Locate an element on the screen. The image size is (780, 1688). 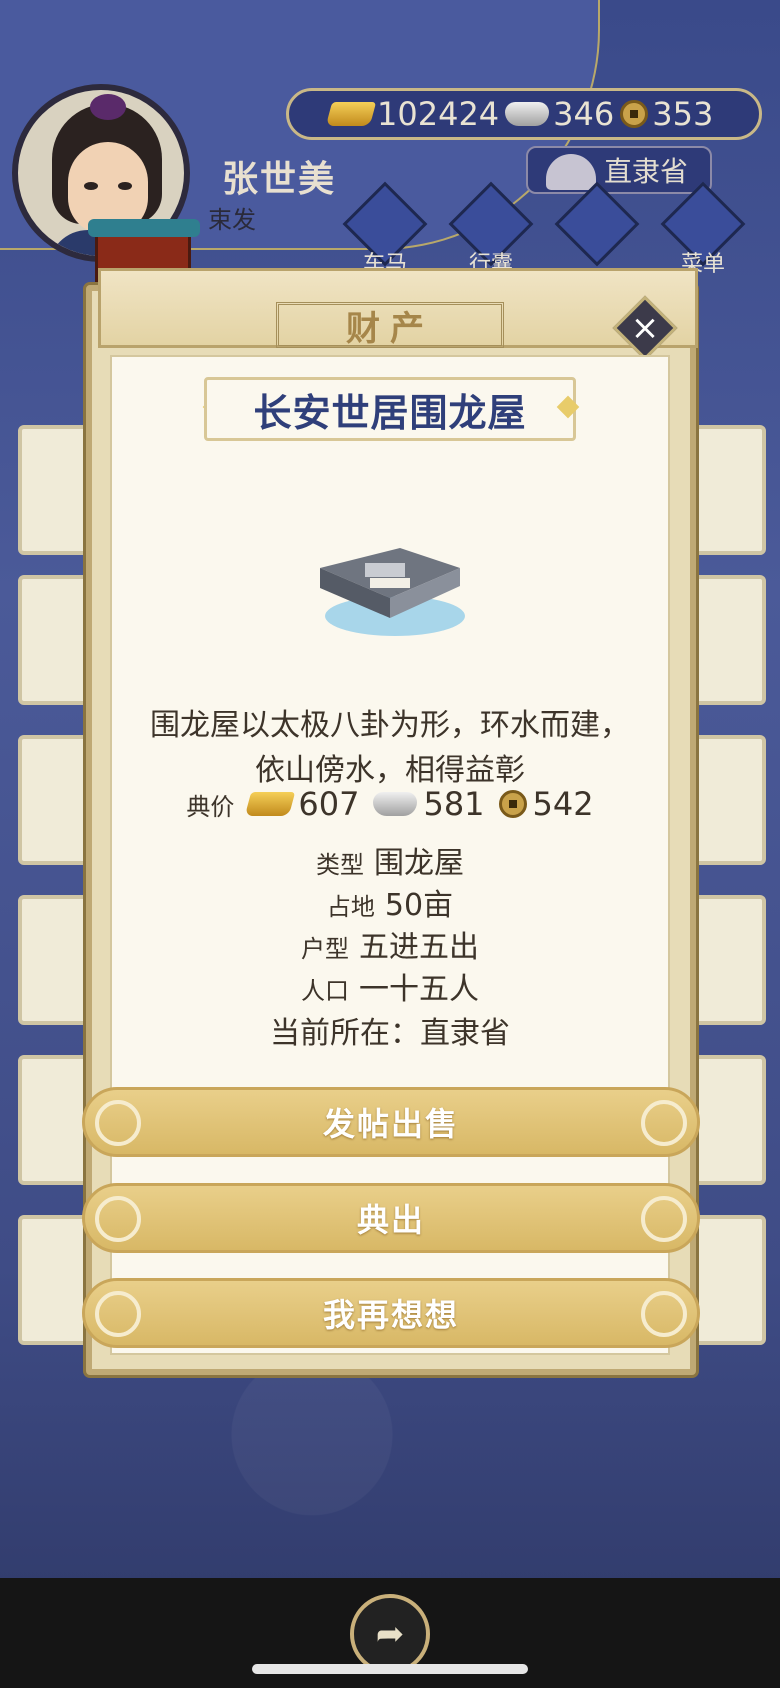
info-population: 人口 一十五人 is located at coordinates (390, 986).